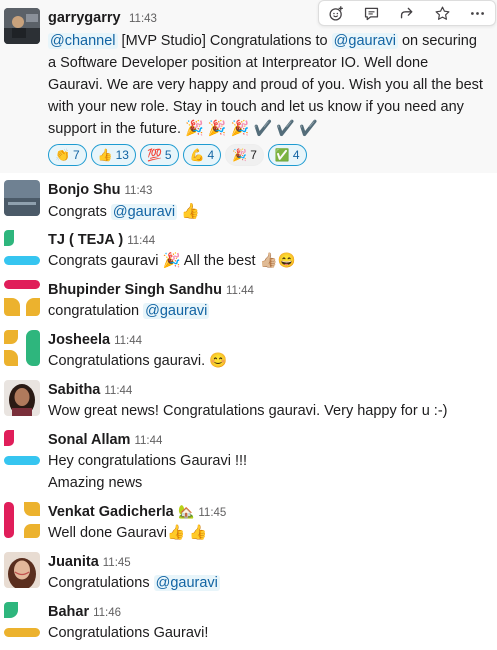  I want to click on message-line: support in the future. 🎉 🎉 🎉 ✔️ ✔️ ✔️, so click(183, 128).